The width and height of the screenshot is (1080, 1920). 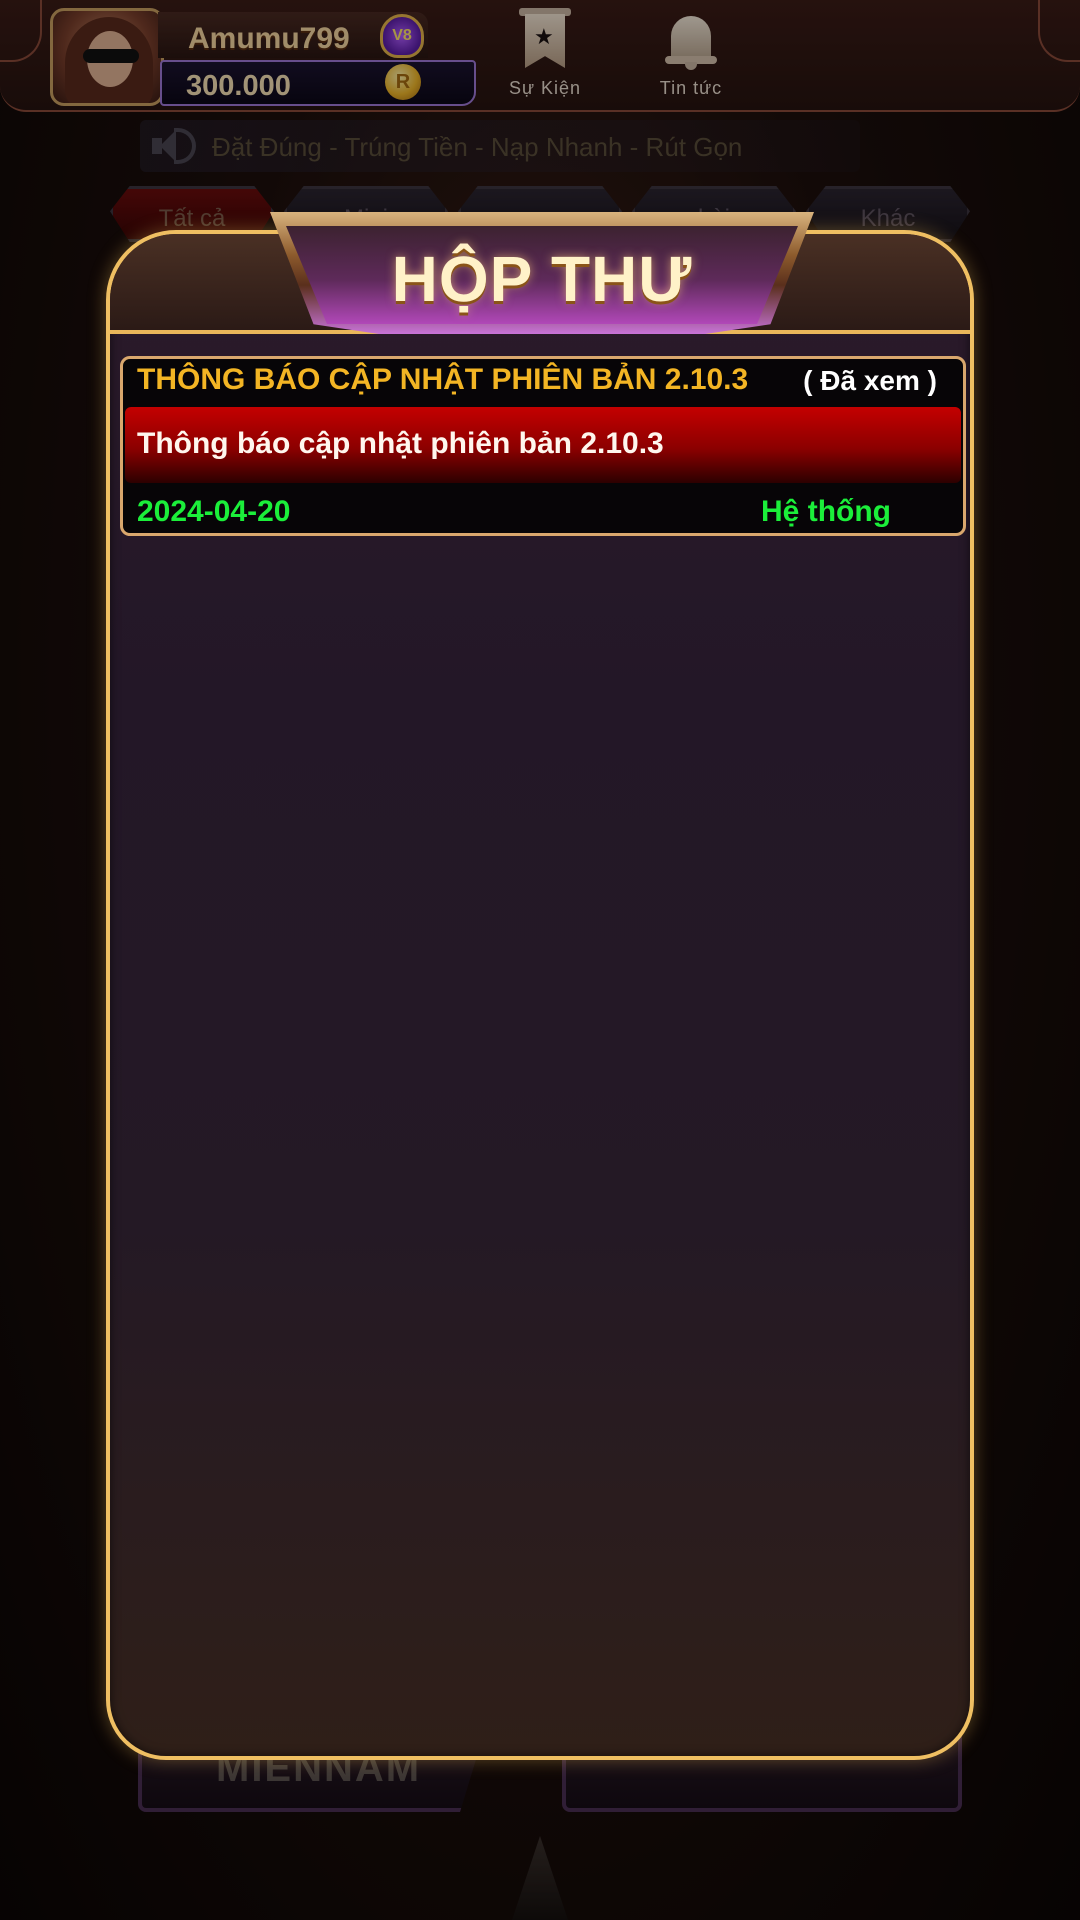 I want to click on dialog-title: HỘP THƯ, so click(x=542, y=279).